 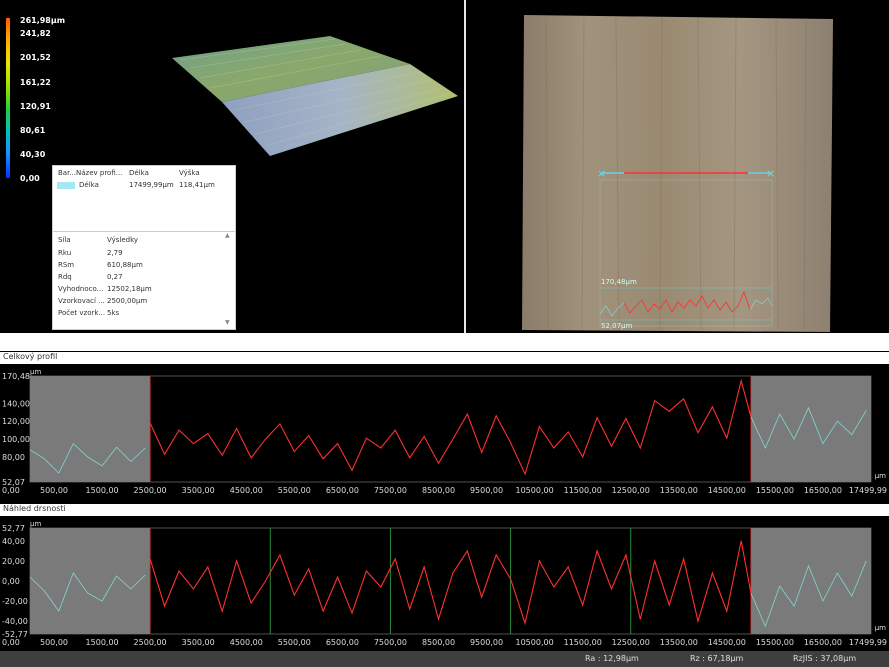 What do you see at coordinates (43, 20) in the screenshot?
I see `legend-value: 261,98µm` at bounding box center [43, 20].